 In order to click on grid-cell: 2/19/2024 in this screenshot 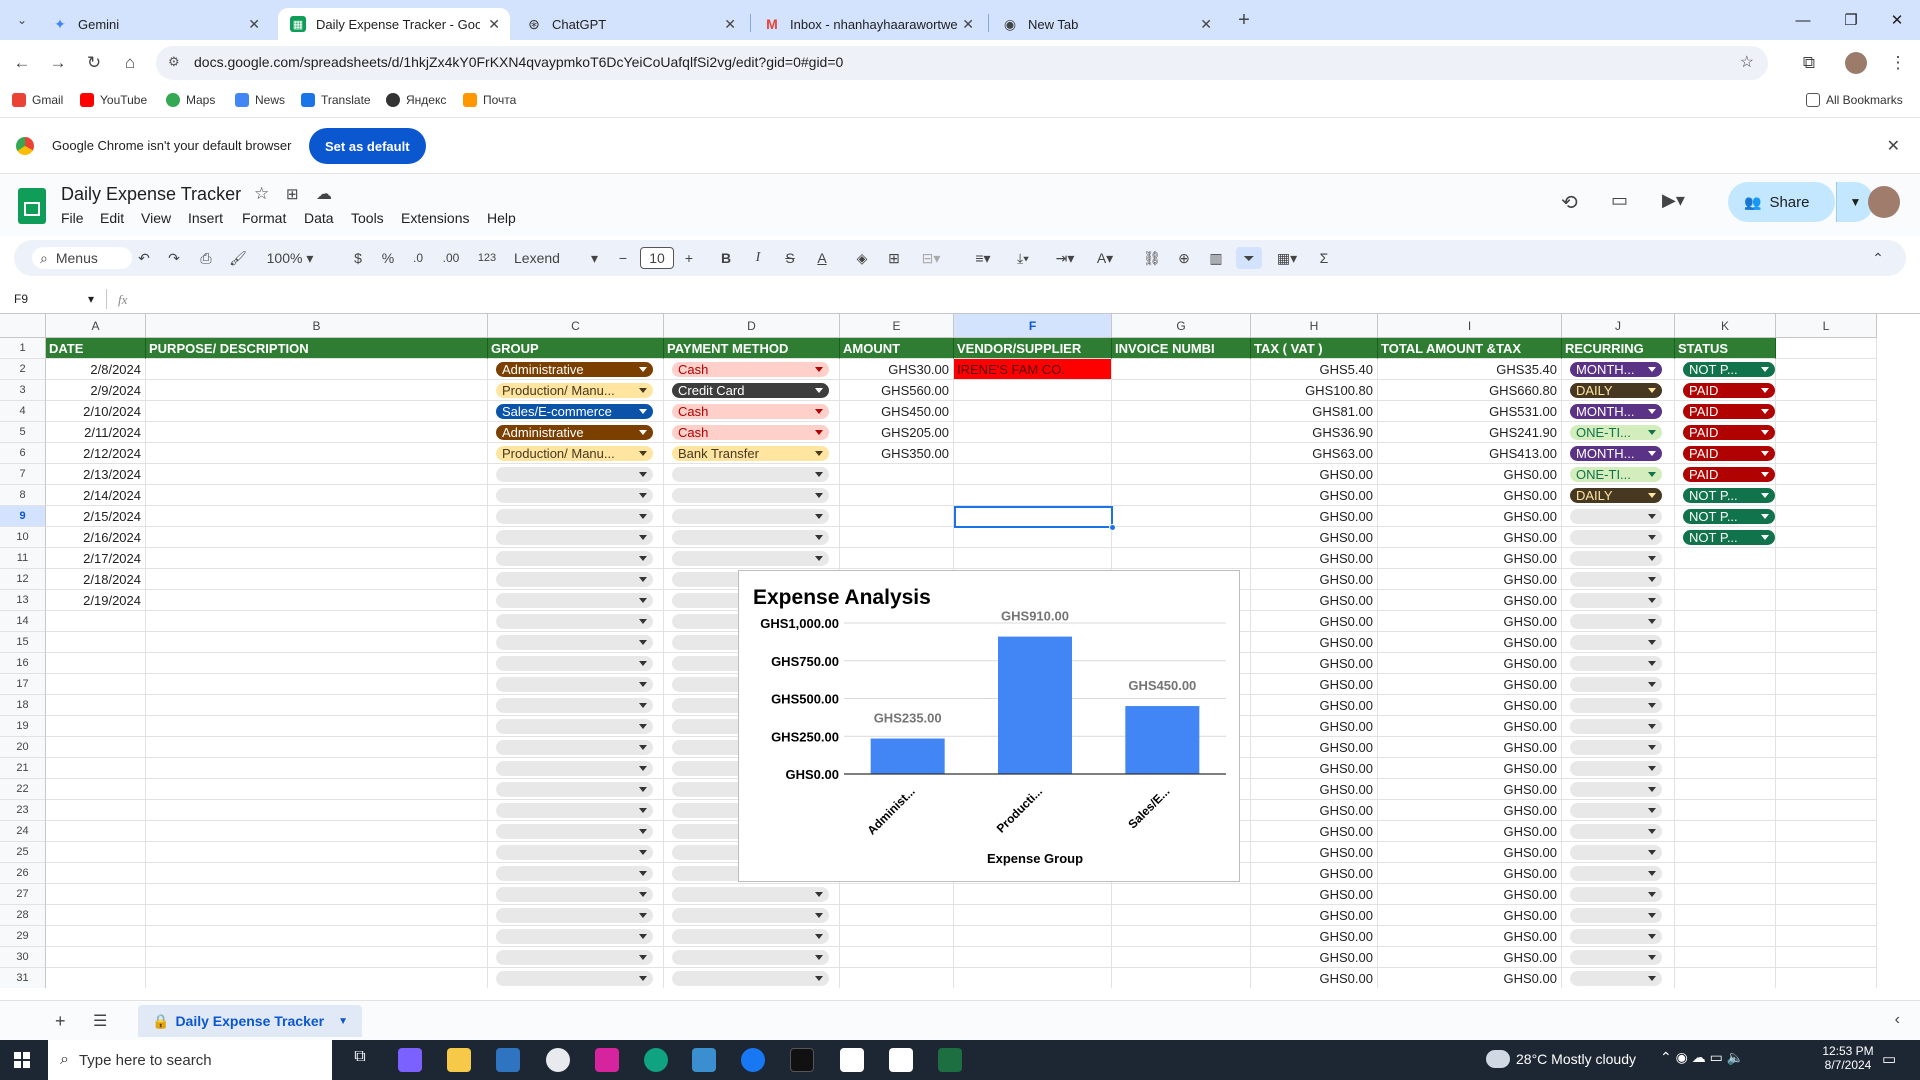, I will do `click(96, 600)`.